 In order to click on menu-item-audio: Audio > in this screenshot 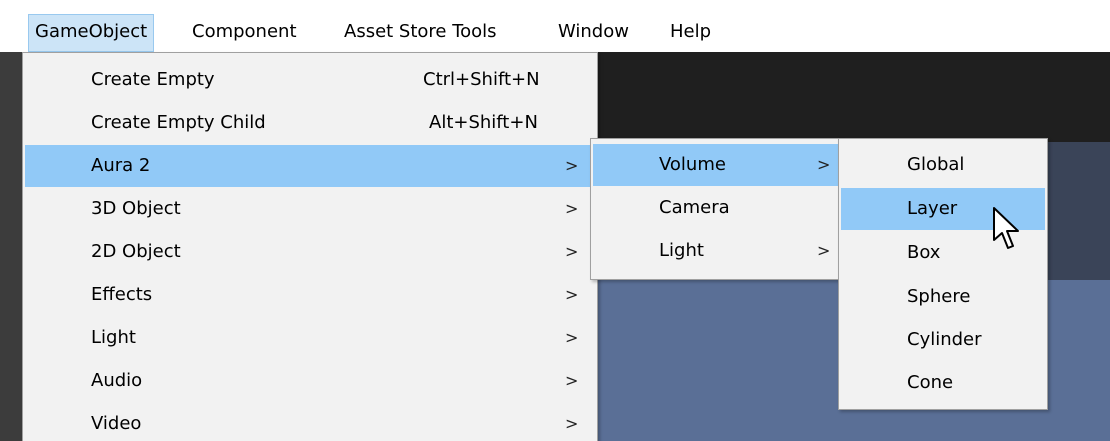, I will do `click(310, 381)`.